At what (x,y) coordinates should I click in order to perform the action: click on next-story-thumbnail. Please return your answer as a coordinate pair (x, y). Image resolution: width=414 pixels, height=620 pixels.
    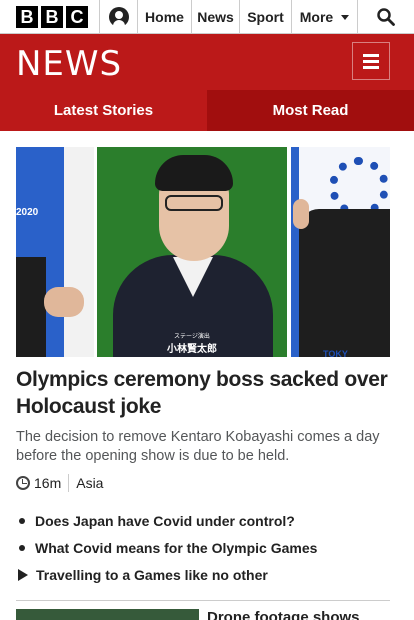
    Looking at the image, I should click on (107, 614).